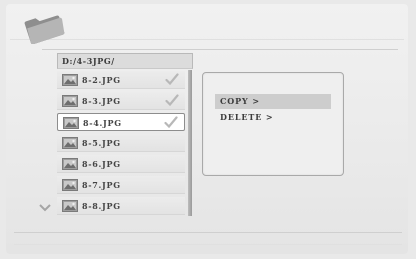  I want to click on file-name: 8-2.JPG, so click(101, 80).